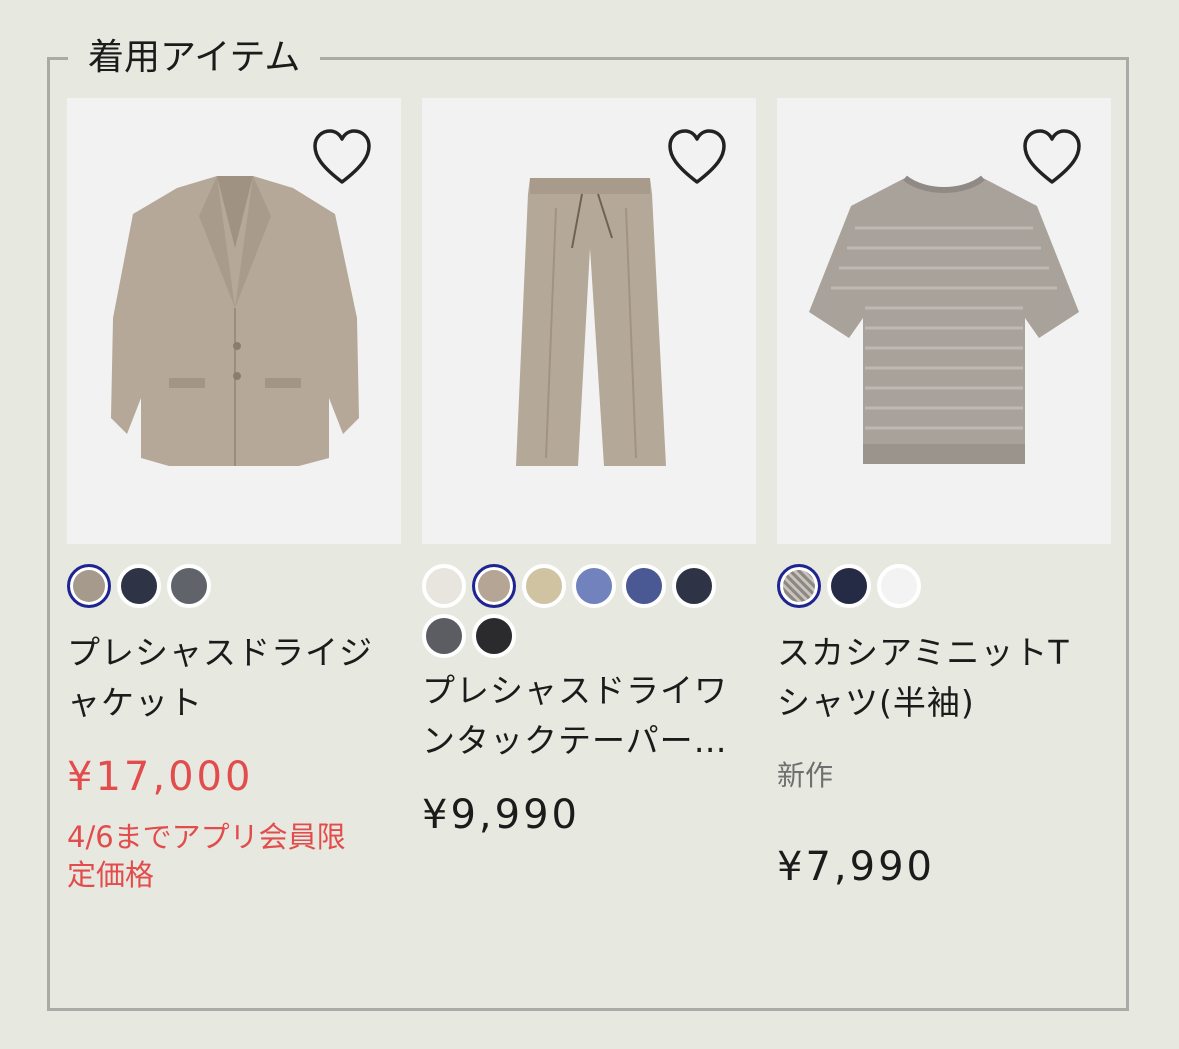 The height and width of the screenshot is (1049, 1179). I want to click on promo-line: 定価格, so click(111, 875).